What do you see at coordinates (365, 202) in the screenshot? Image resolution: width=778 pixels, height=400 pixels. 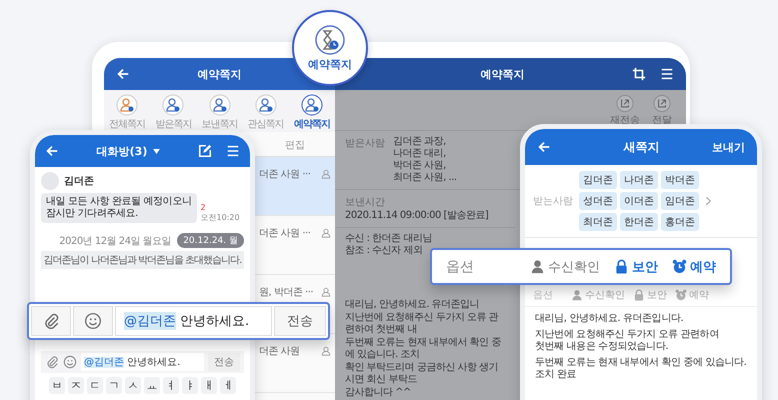 I see `field-label: 보낸시간` at bounding box center [365, 202].